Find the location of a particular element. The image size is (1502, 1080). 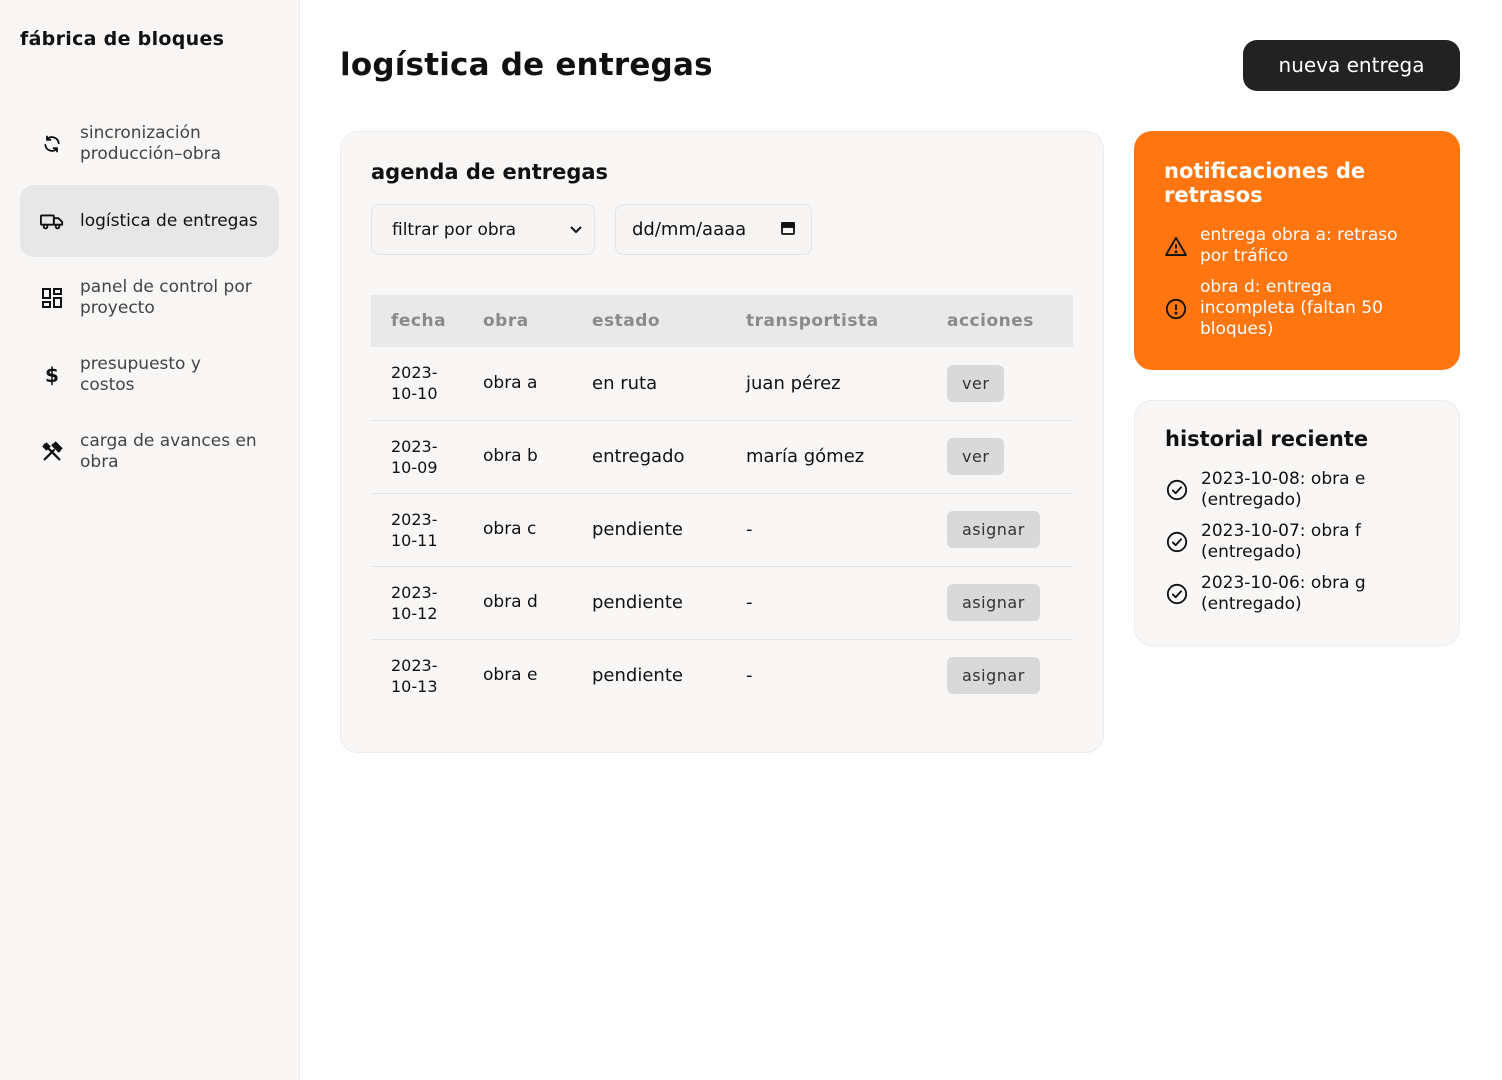

history-title: historial reciente is located at coordinates (1267, 439).